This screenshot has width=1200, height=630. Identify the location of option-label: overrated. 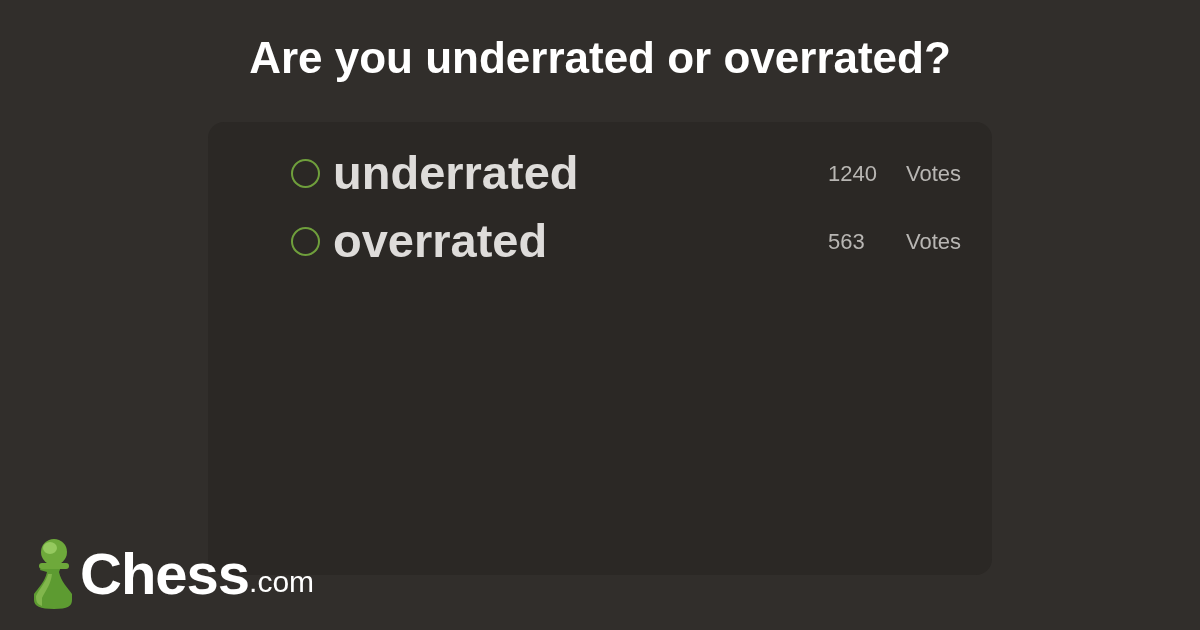
(440, 241).